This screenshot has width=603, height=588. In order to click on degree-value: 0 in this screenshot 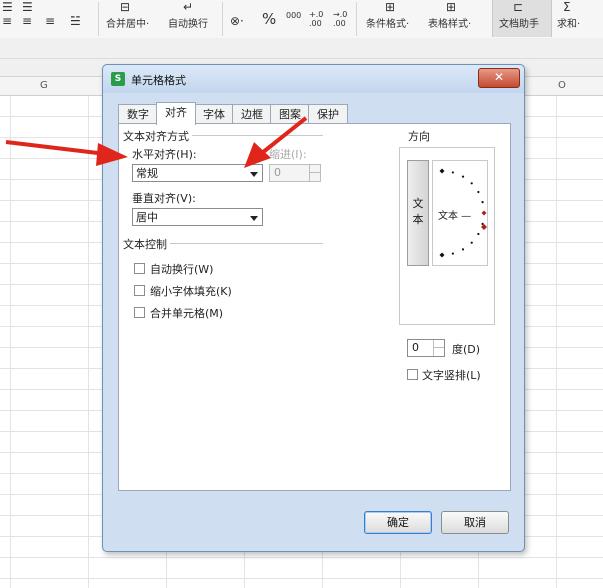, I will do `click(415, 347)`.